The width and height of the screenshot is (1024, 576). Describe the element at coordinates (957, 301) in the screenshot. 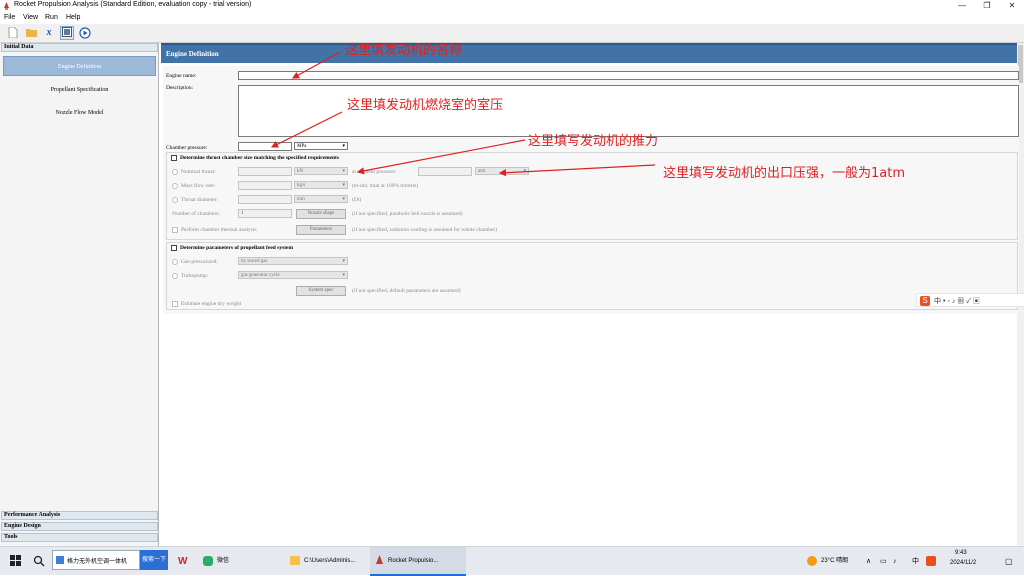

I see `ime-mode-icon: 中 • ◦ ♪ ▦ ✓ ▣` at that location.